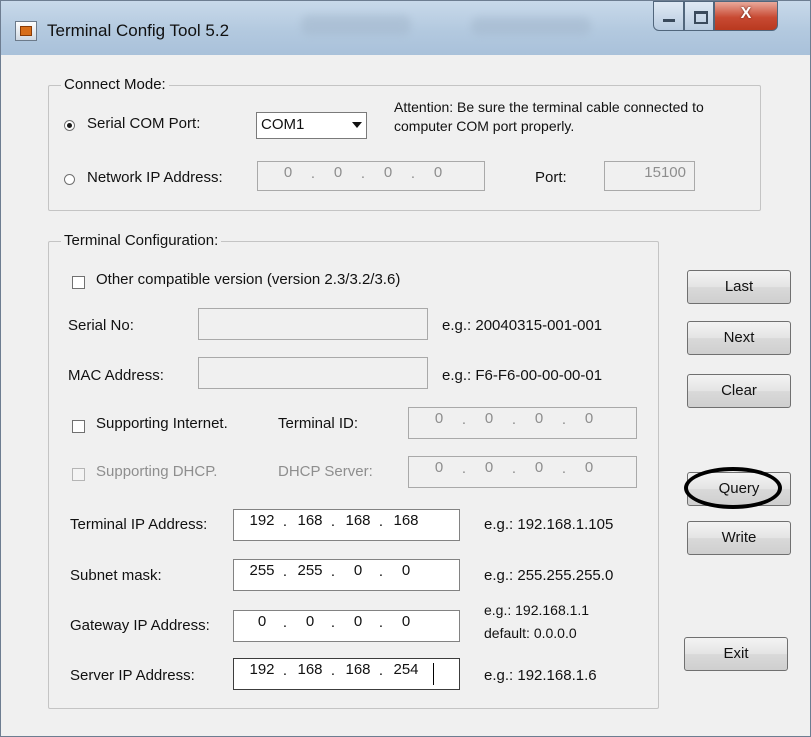  I want to click on subnet-mask-field: 255 . 255 . 0 . 0, so click(346, 575).